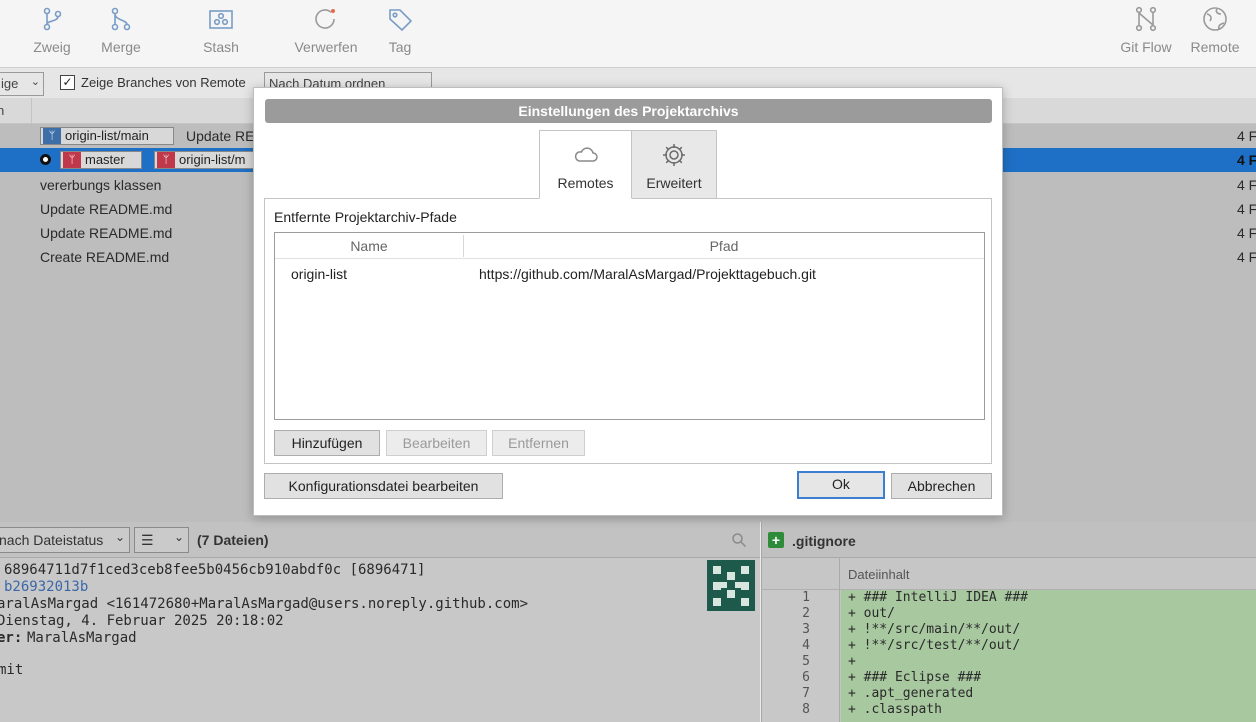 The height and width of the screenshot is (722, 1256). What do you see at coordinates (674, 183) in the screenshot?
I see `tab-advanced-label: Erweitert` at bounding box center [674, 183].